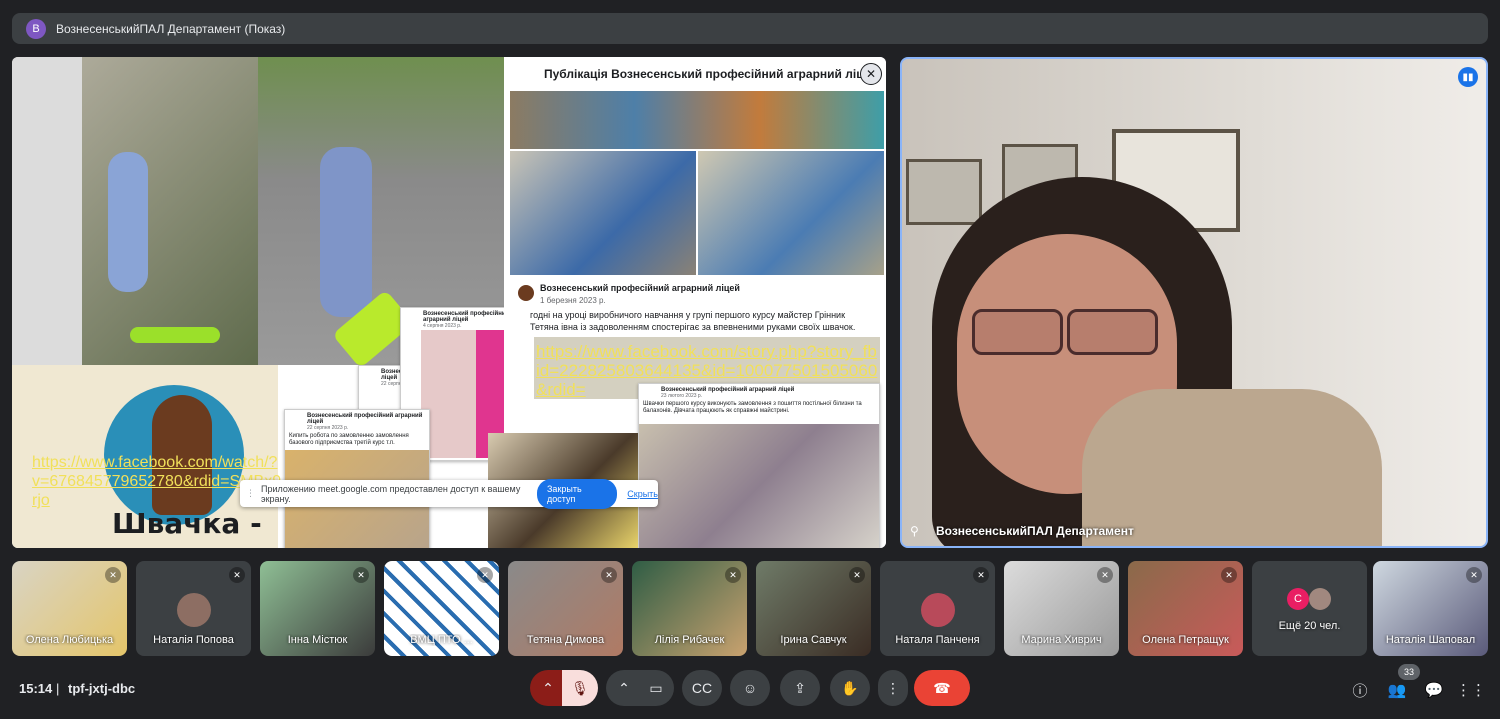  I want to click on hand-icon: ✋, so click(850, 687).